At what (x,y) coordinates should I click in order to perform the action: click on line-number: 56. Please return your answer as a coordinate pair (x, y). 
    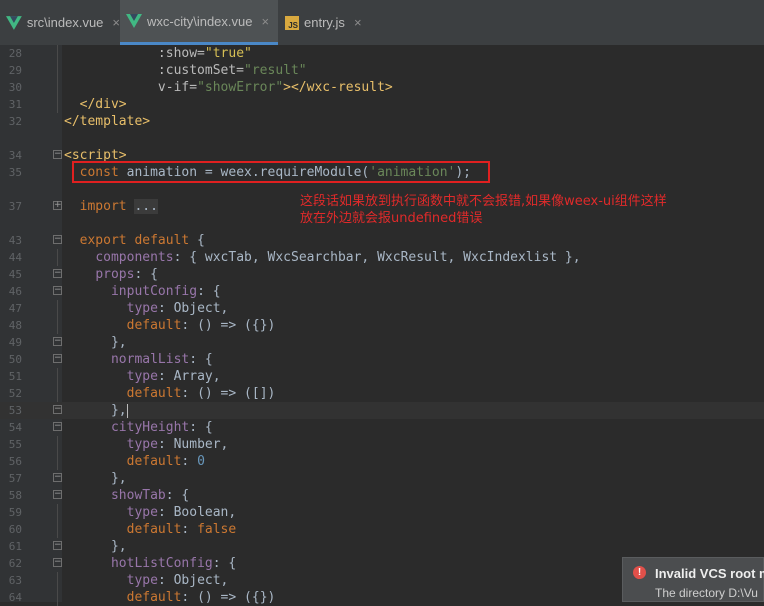
    Looking at the image, I should click on (15, 461).